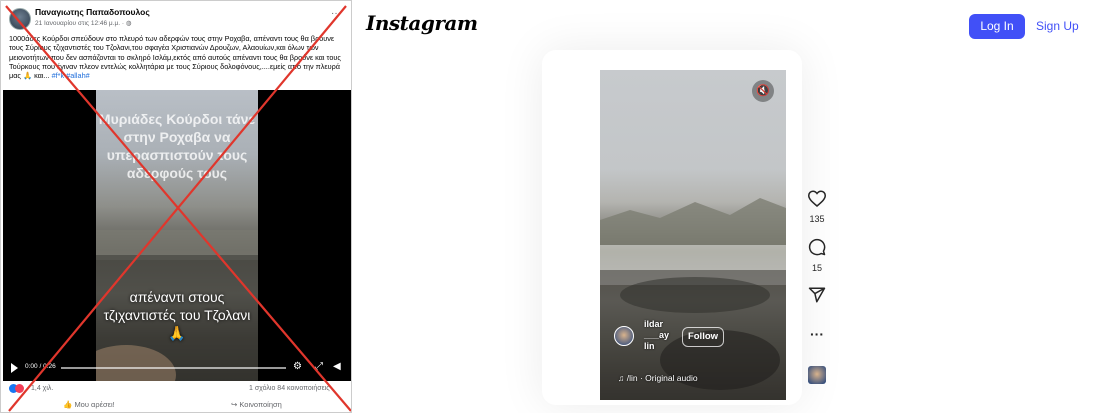 The width and height of the screenshot is (1100, 413). What do you see at coordinates (179, 390) in the screenshot?
I see `post-stats: 1,4 χιλ. 1 σχόλιο 84 κοινοποιήσεις` at bounding box center [179, 390].